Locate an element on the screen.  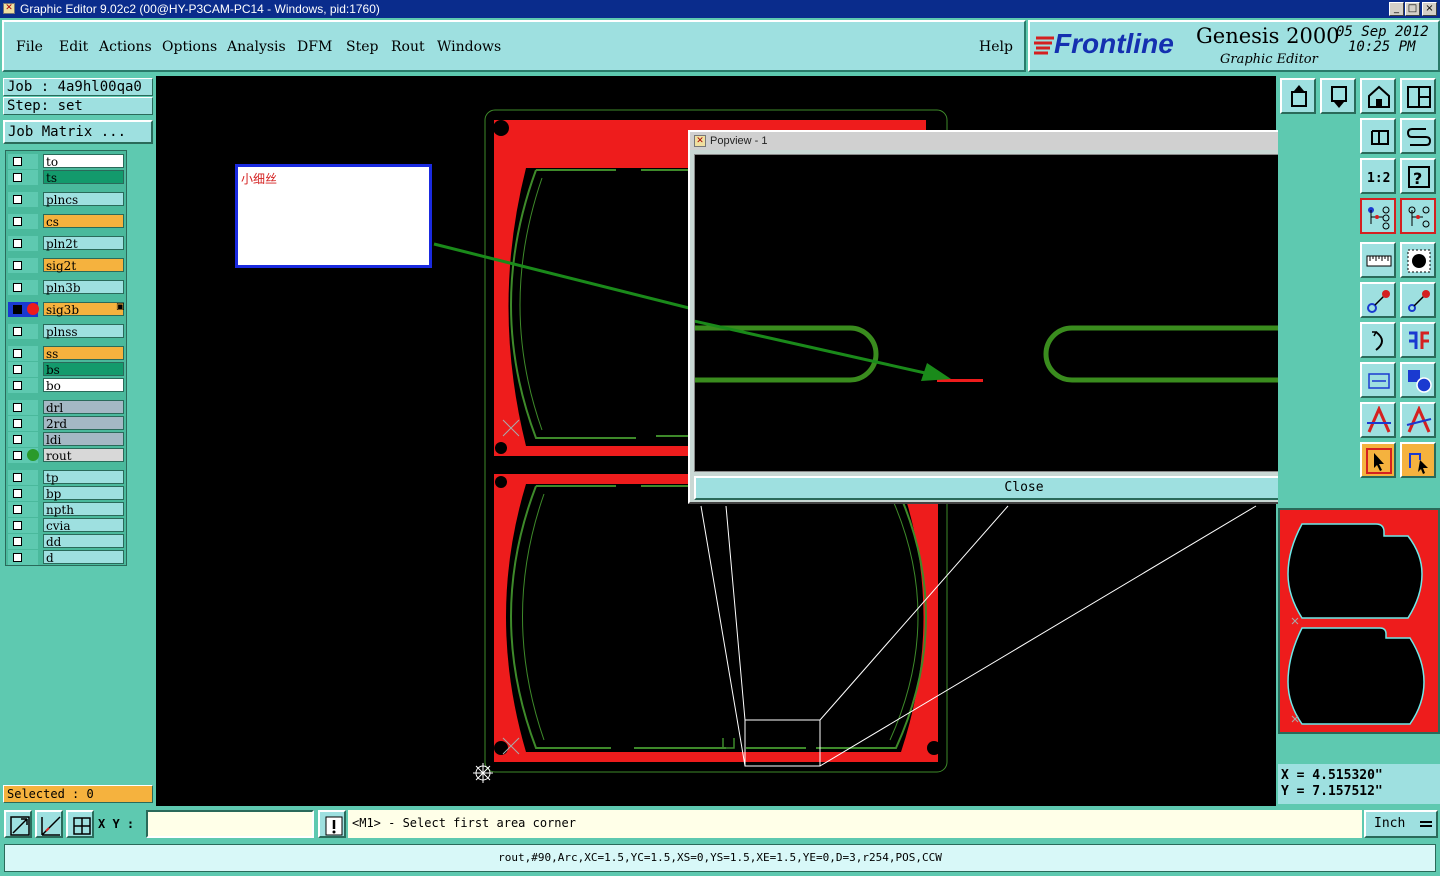
mirror-feature-icon is located at coordinates (1418, 340).